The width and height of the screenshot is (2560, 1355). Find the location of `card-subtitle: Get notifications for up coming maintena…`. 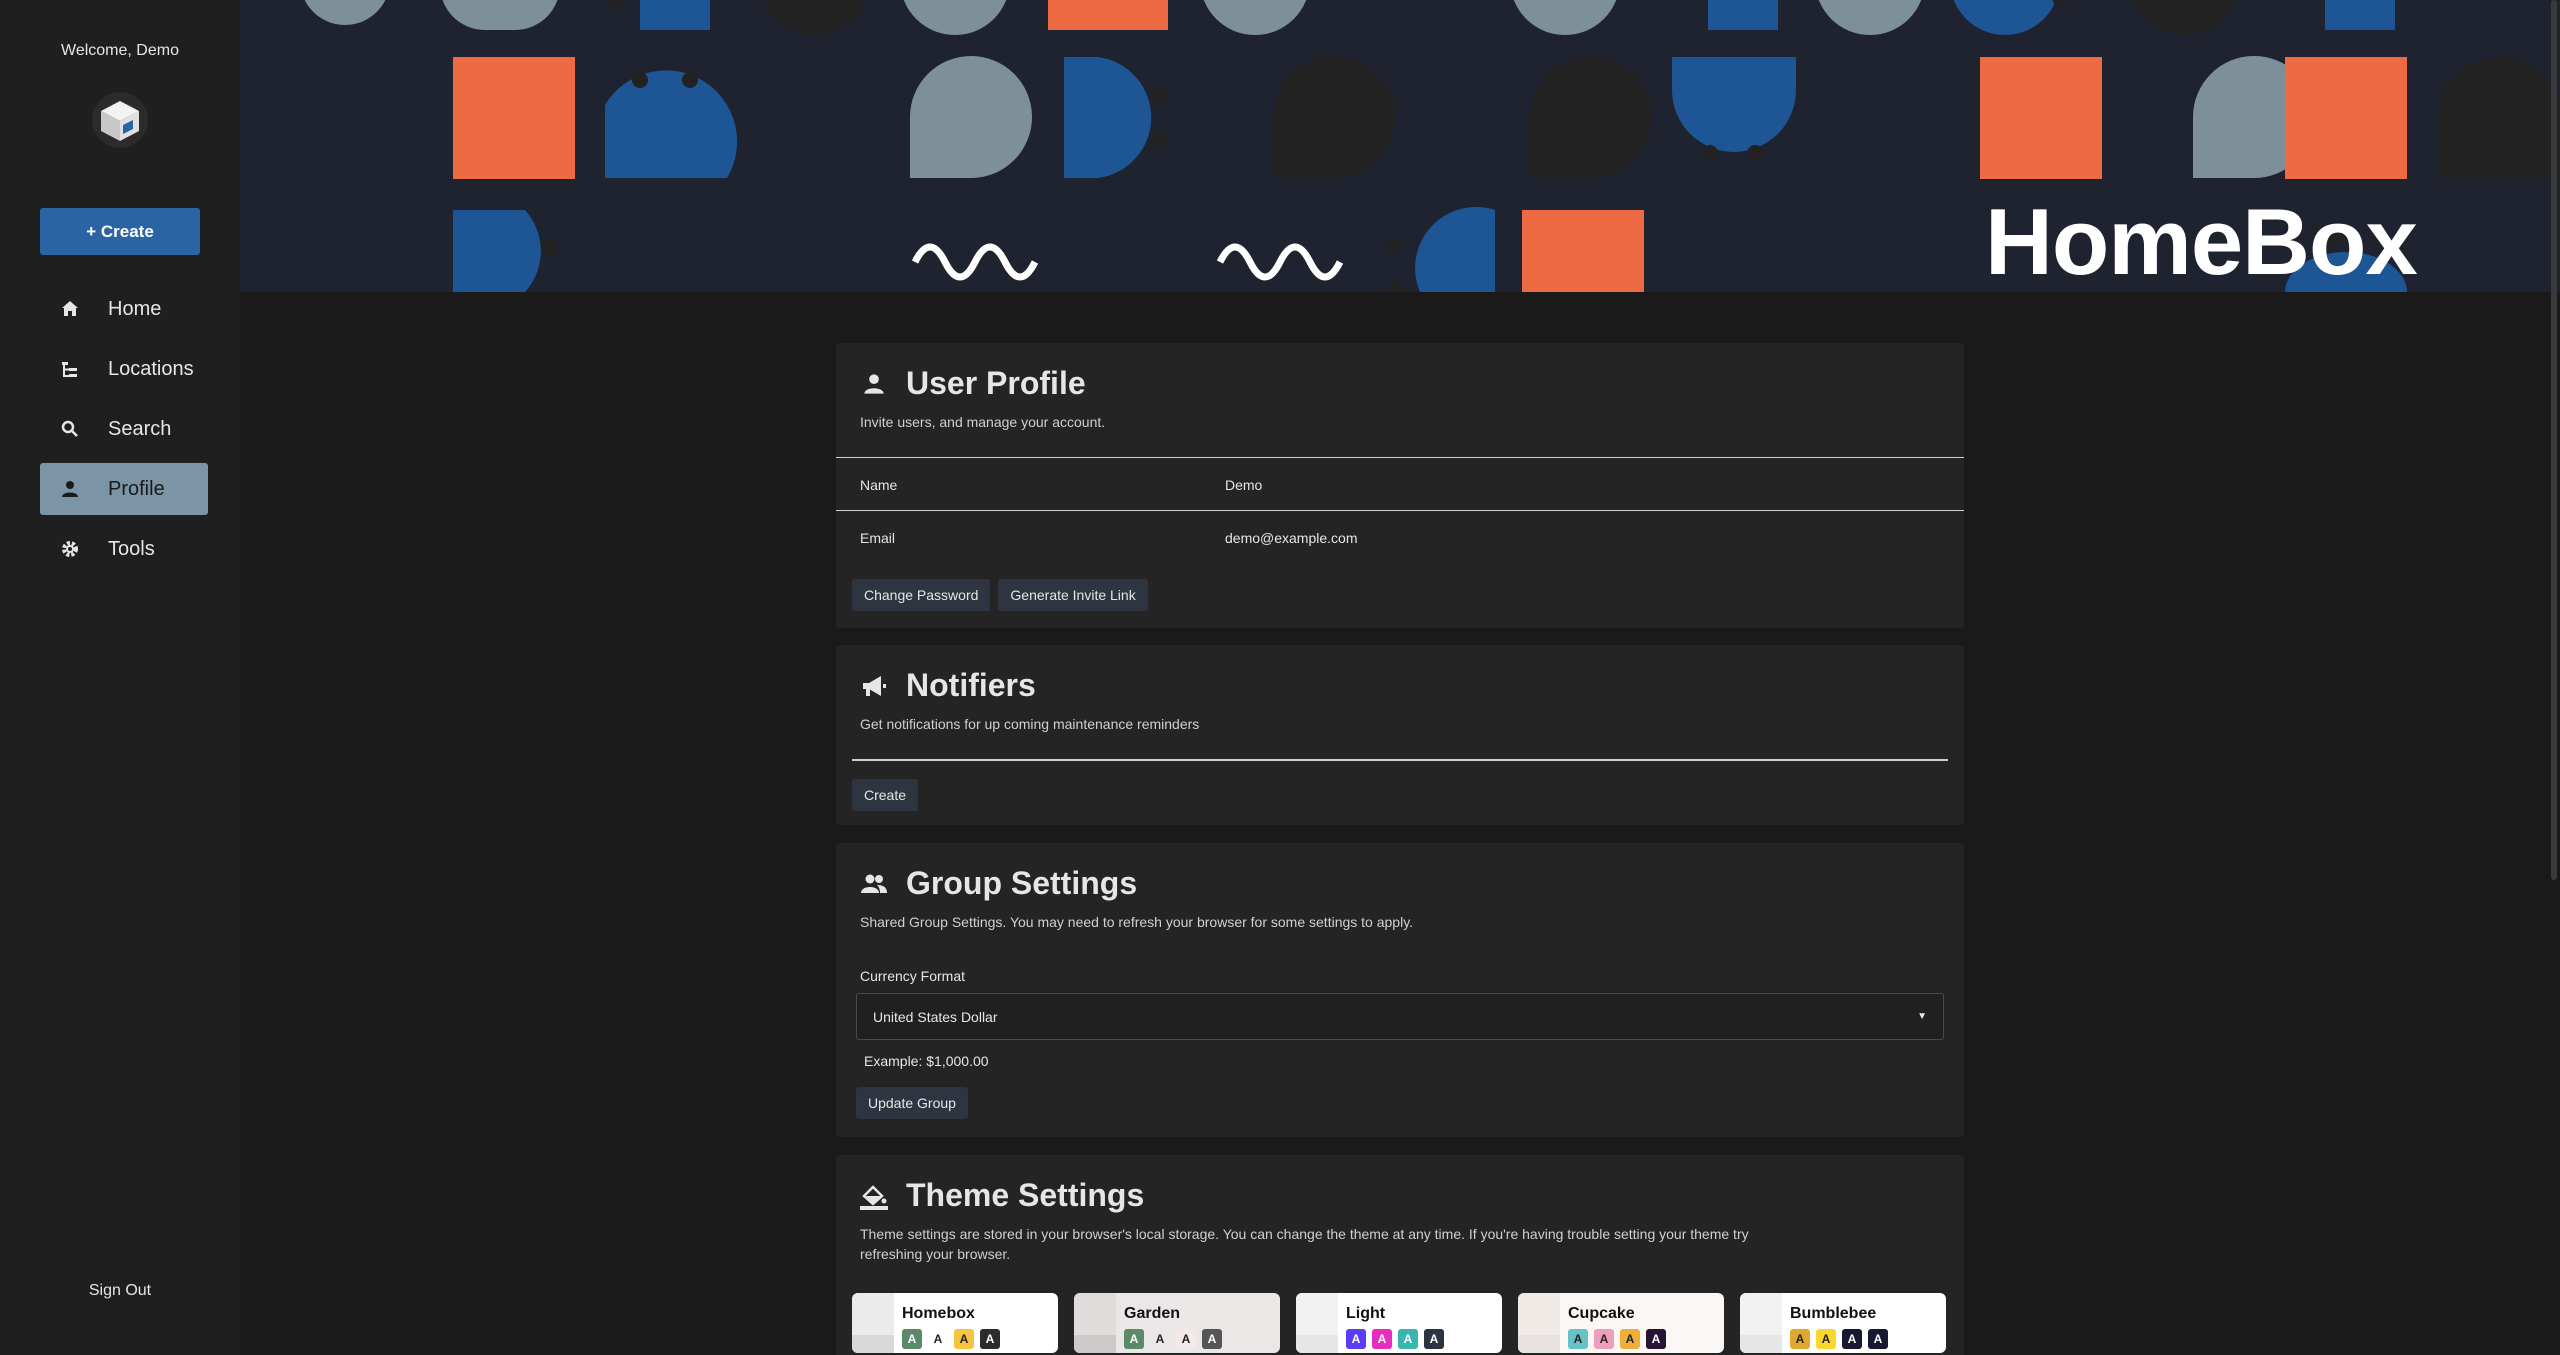

card-subtitle: Get notifications for up coming maintena… is located at coordinates (1030, 724).